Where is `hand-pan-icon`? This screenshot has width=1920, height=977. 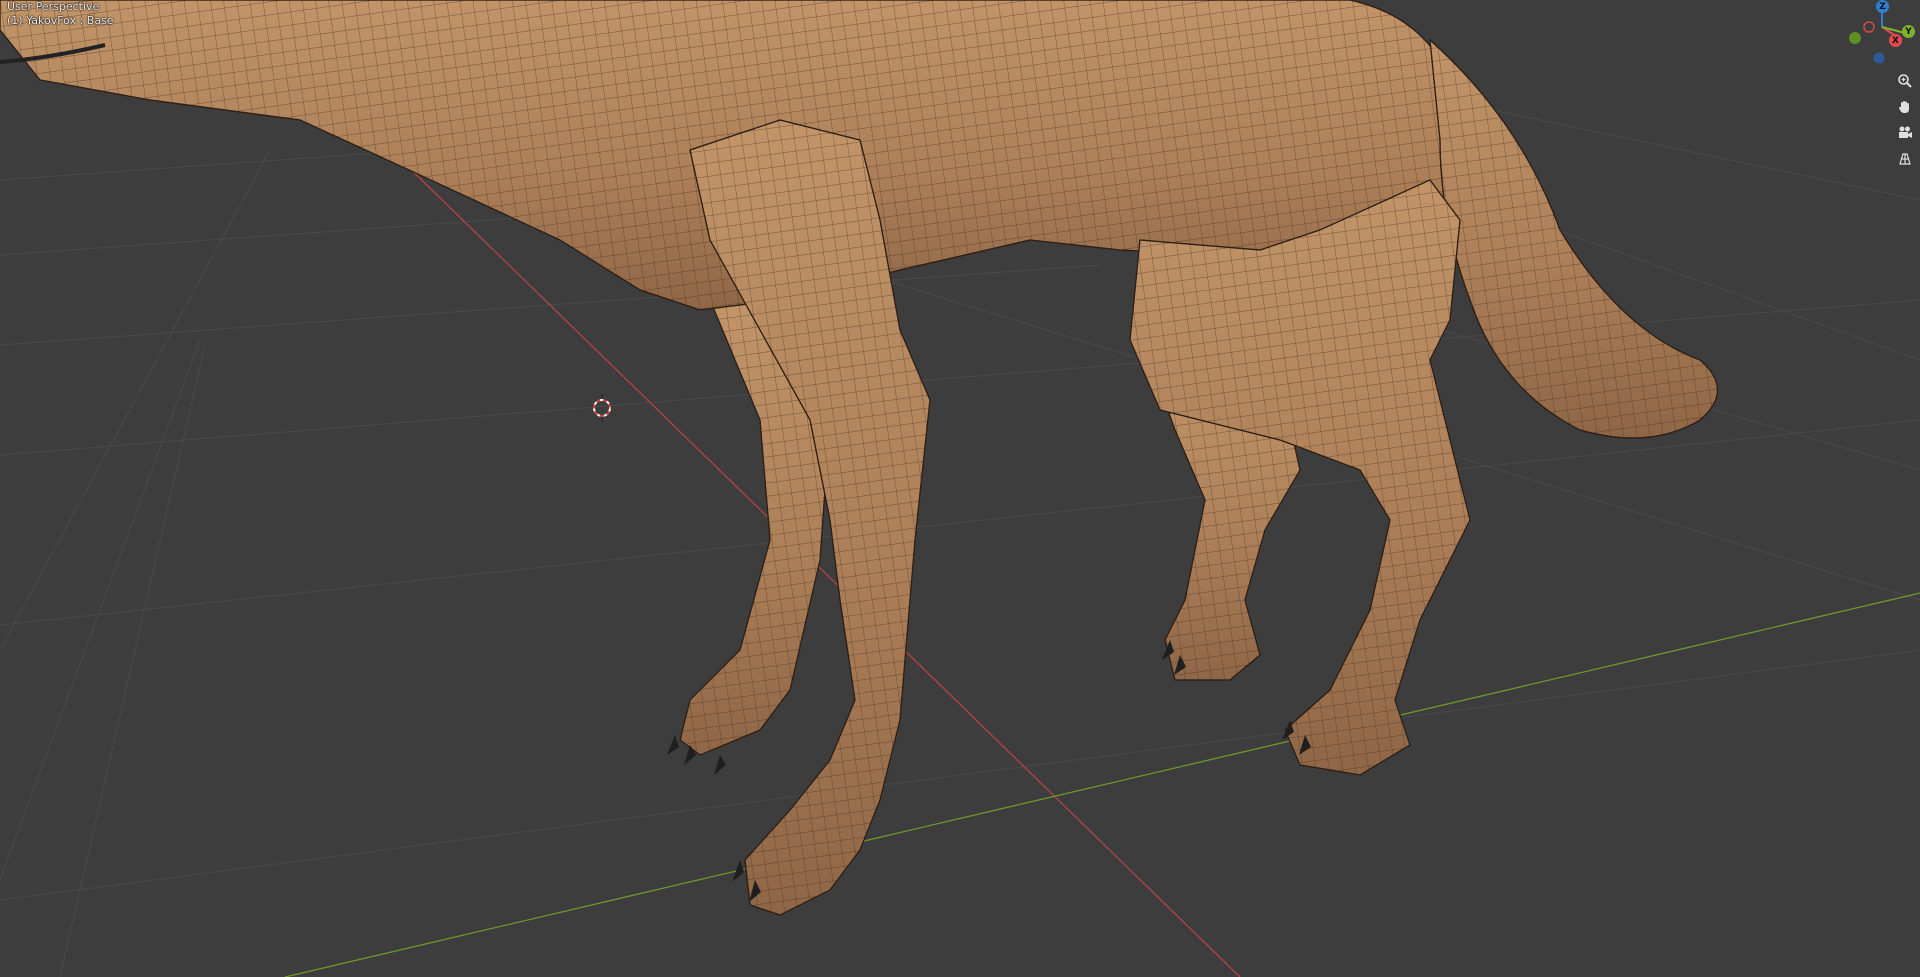
hand-pan-icon is located at coordinates (1905, 107).